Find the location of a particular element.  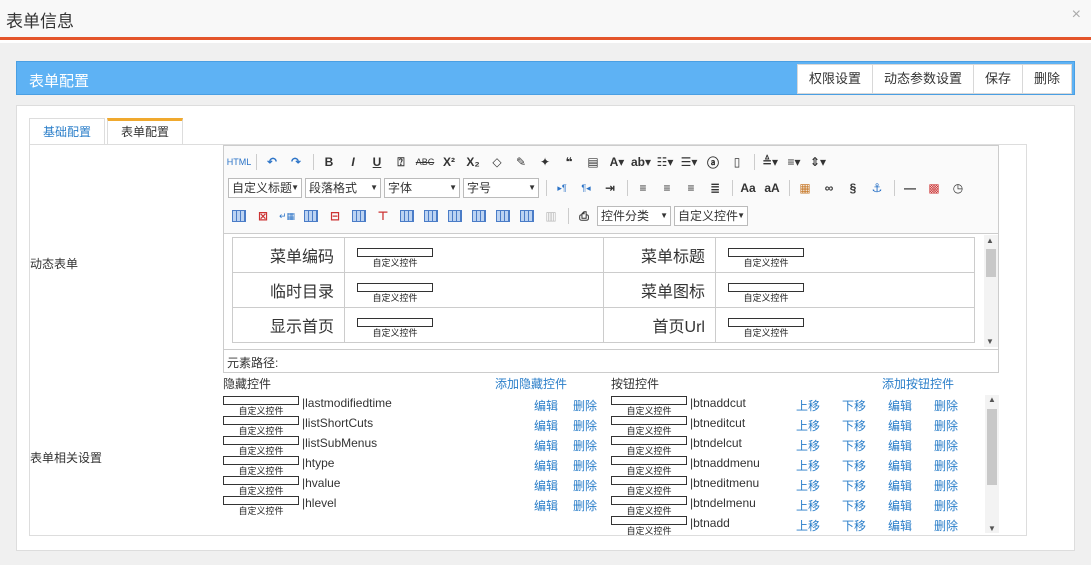

merge-down-icon is located at coordinates (455, 216).